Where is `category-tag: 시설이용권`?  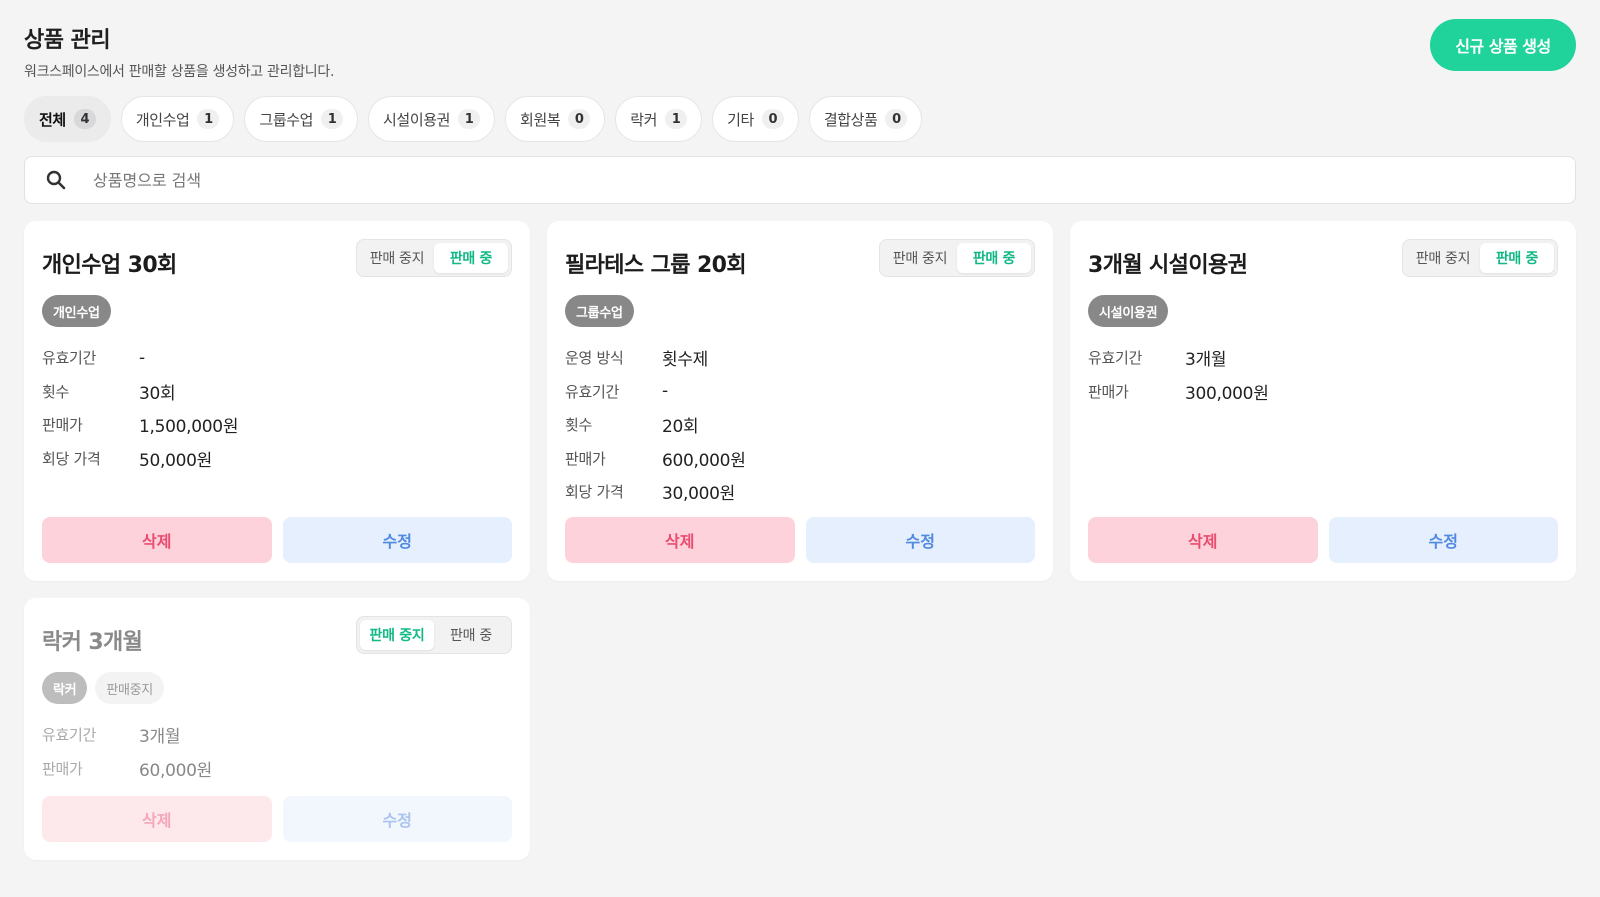
category-tag: 시설이용권 is located at coordinates (1128, 311).